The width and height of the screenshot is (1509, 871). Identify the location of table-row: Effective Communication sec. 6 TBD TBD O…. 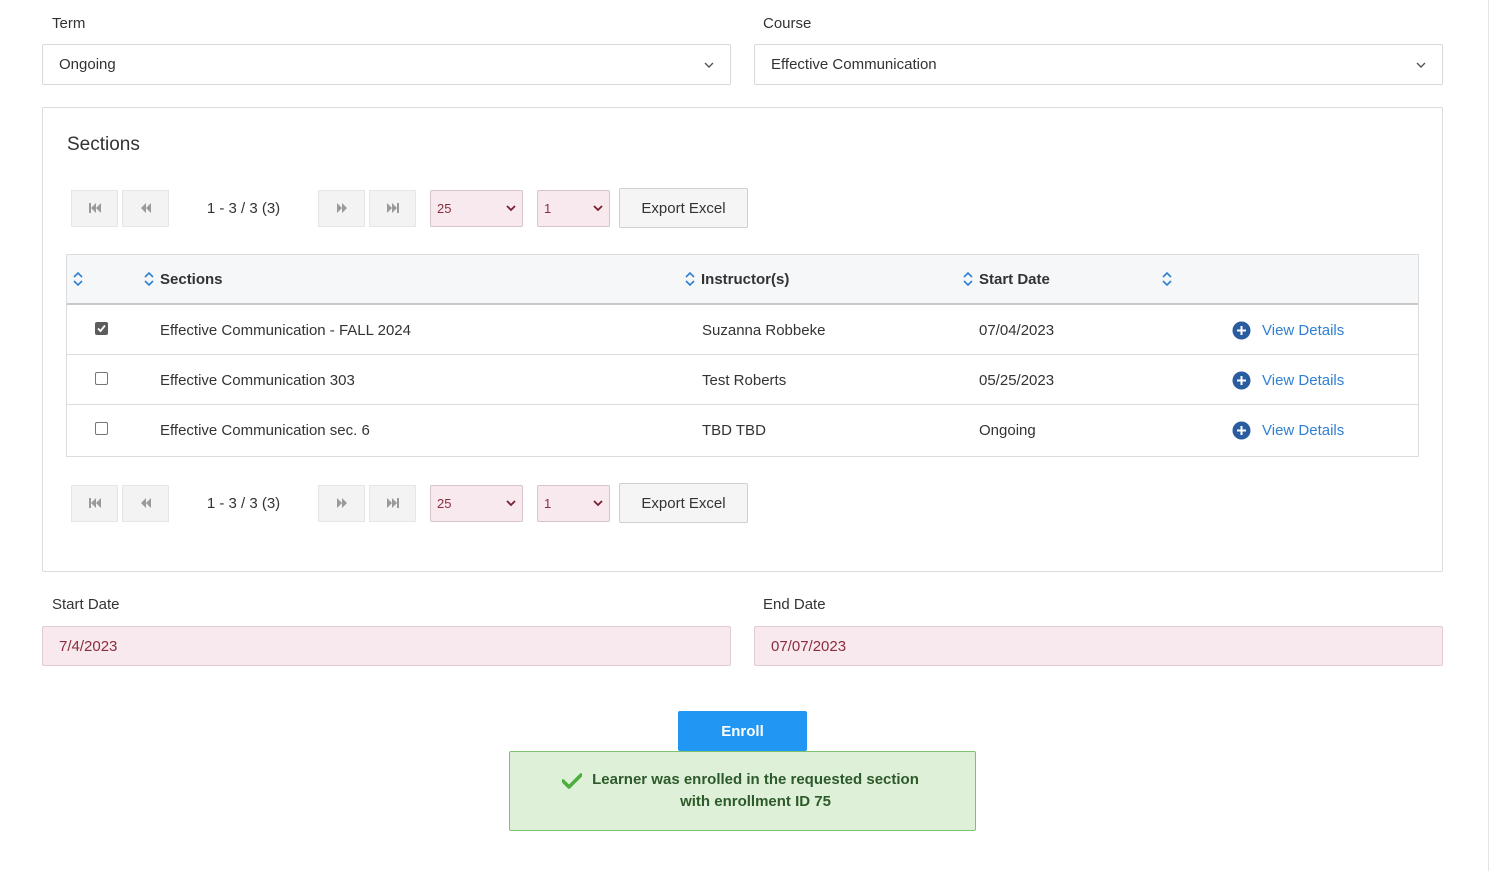
(742, 430).